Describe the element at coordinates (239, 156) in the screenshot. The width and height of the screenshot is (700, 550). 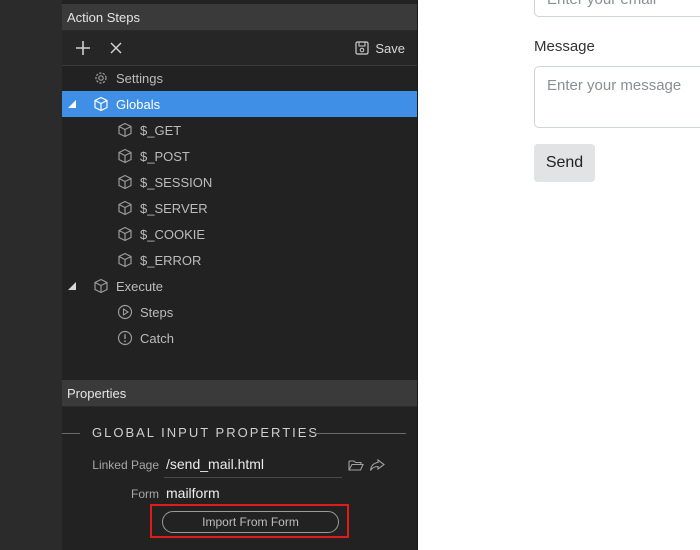
I see `tree-item-post: $_POST` at that location.